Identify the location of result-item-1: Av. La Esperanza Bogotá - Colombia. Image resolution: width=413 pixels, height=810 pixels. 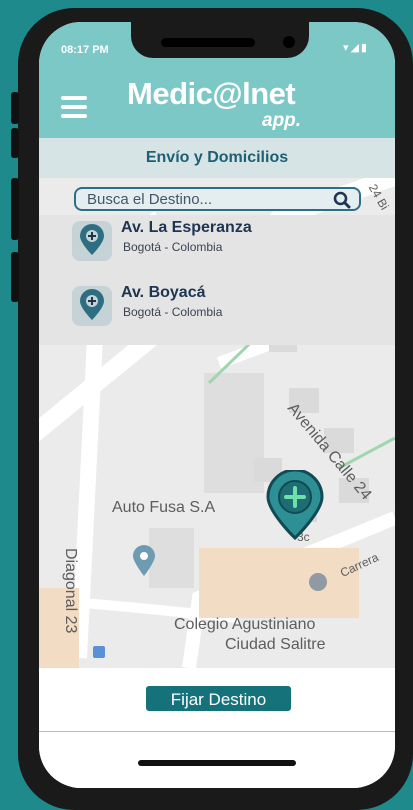
(217, 246).